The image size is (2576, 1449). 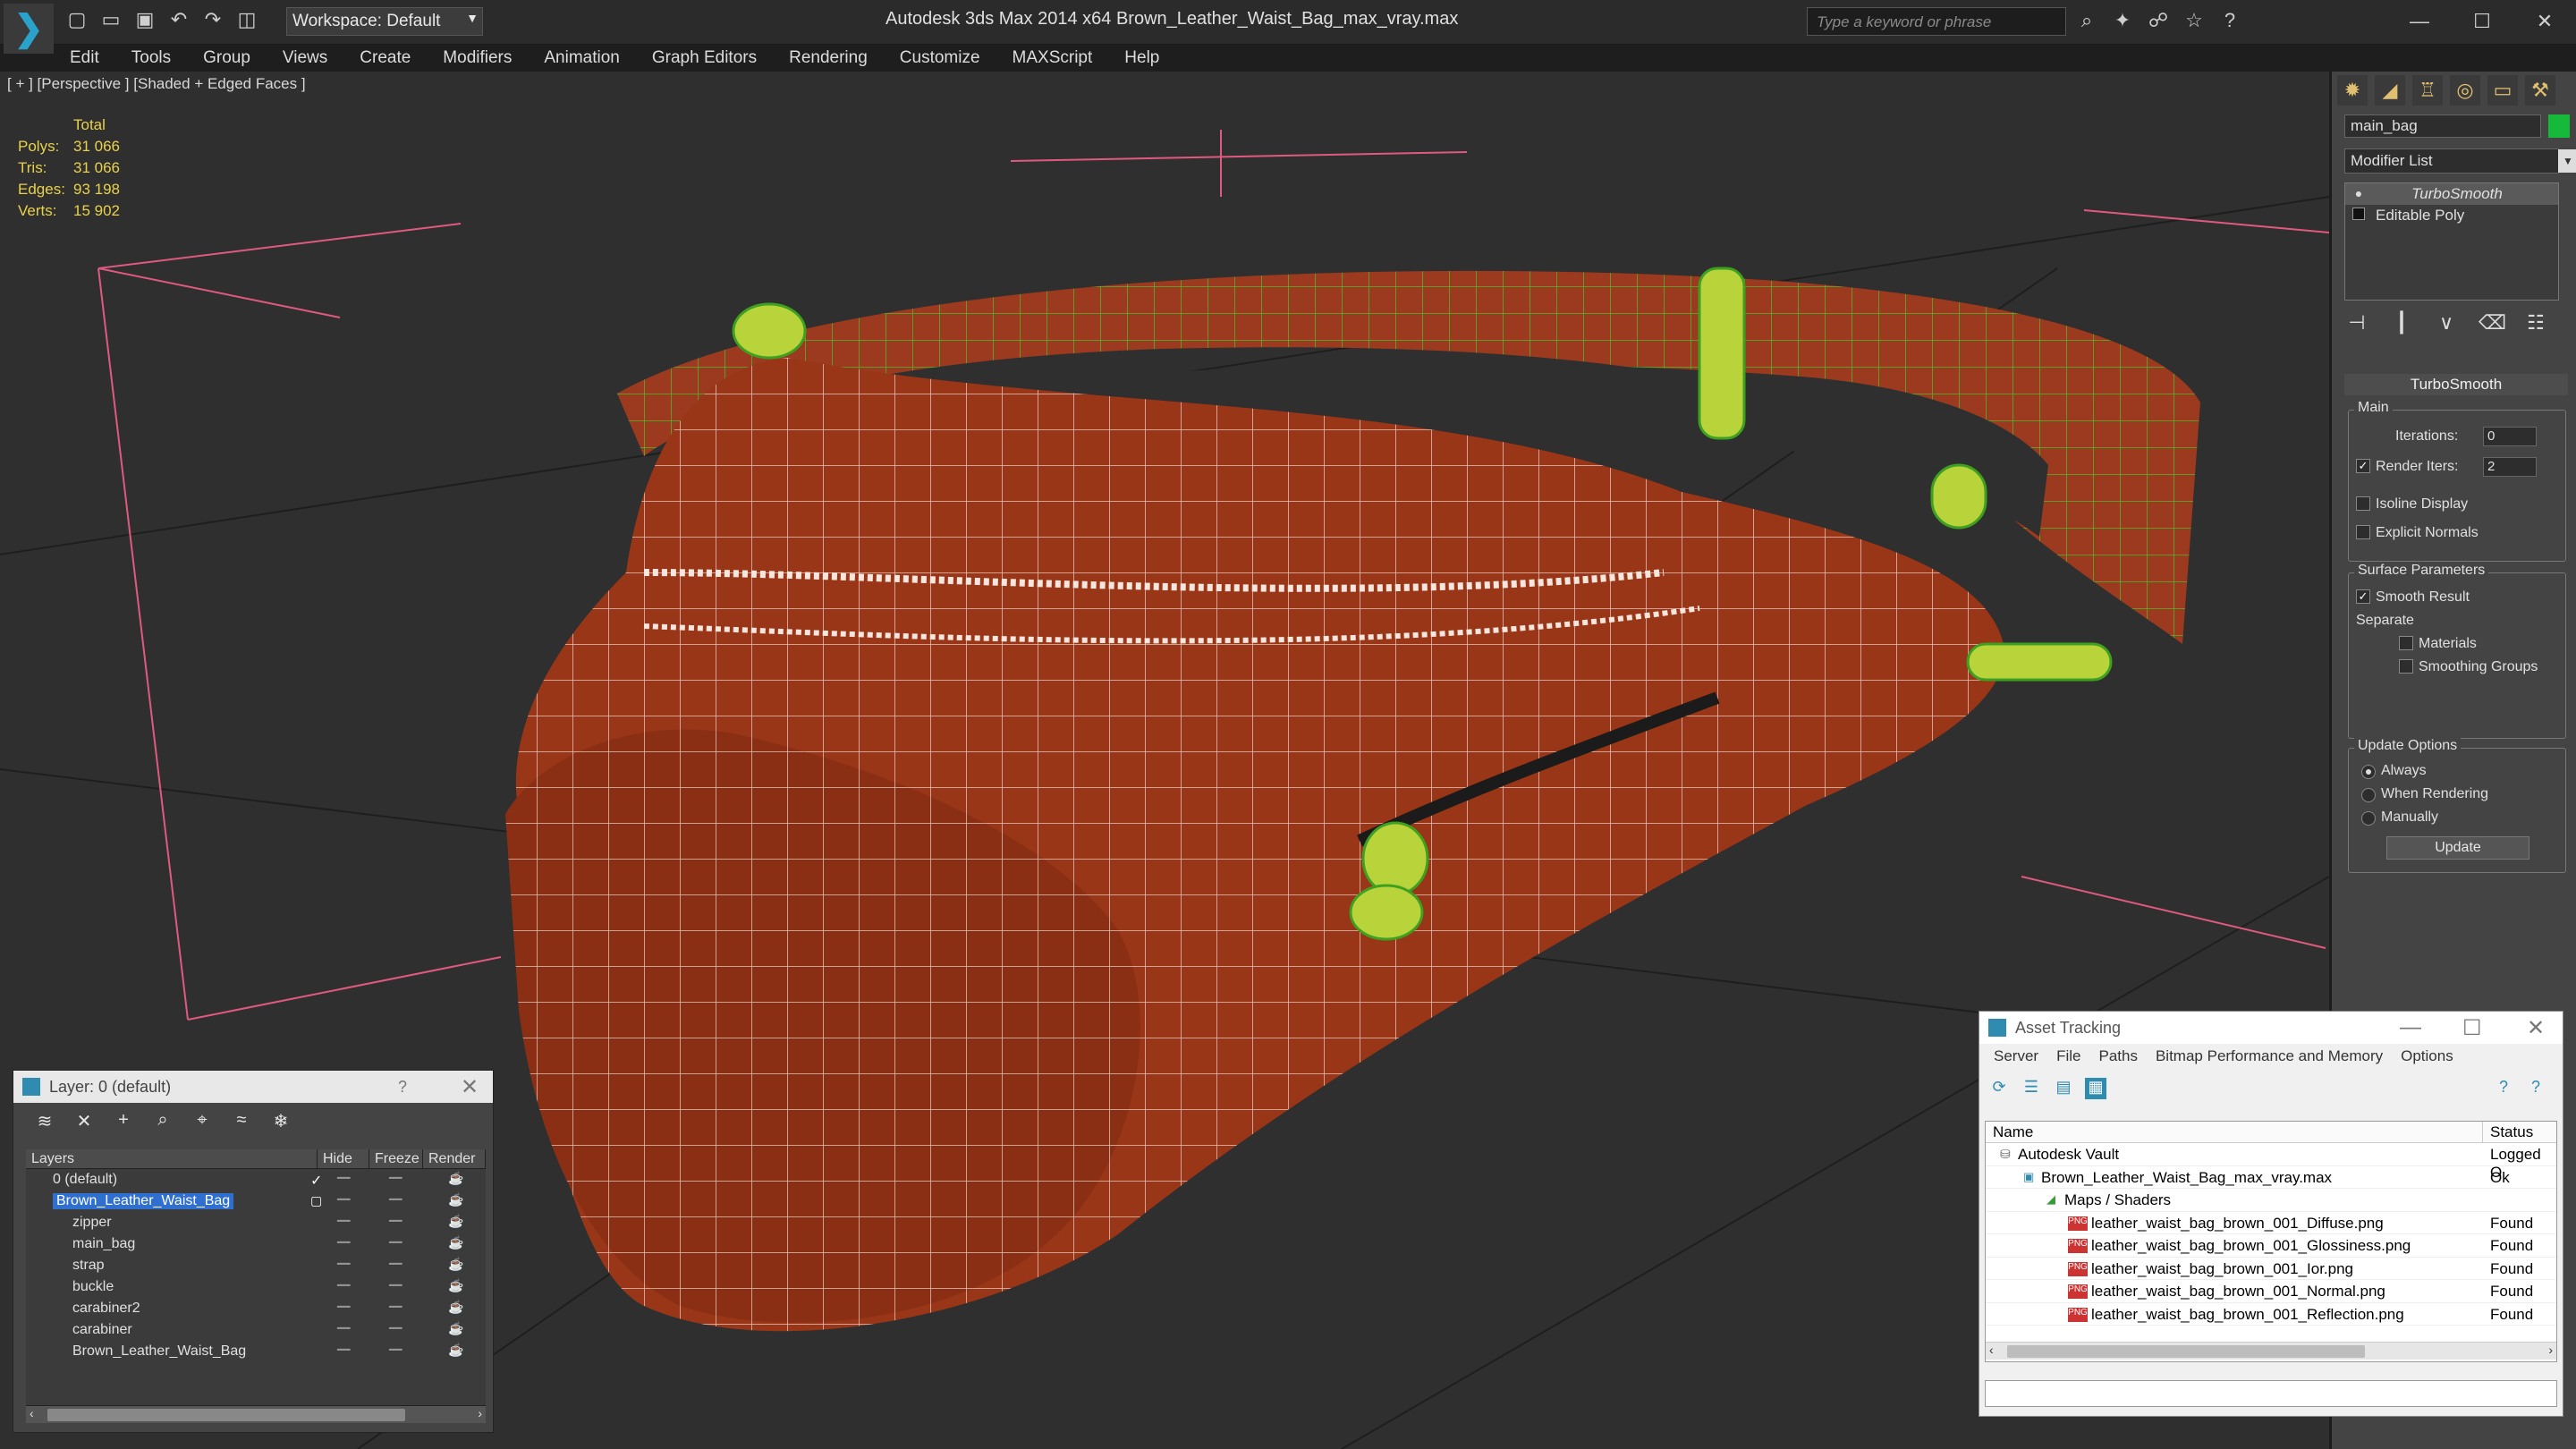 I want to click on render-iters-checkbox: ✓, so click(x=2363, y=466).